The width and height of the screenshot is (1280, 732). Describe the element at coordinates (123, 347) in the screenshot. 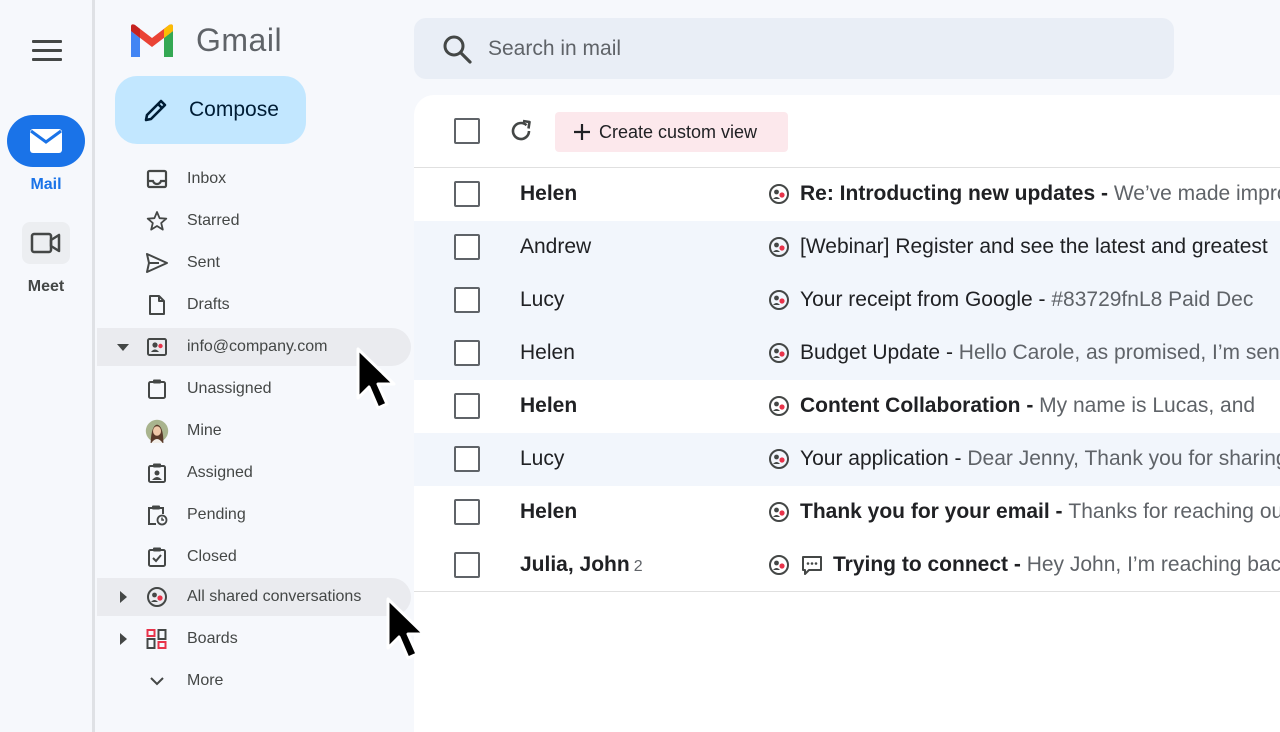

I see `collapse-caret-icon` at that location.